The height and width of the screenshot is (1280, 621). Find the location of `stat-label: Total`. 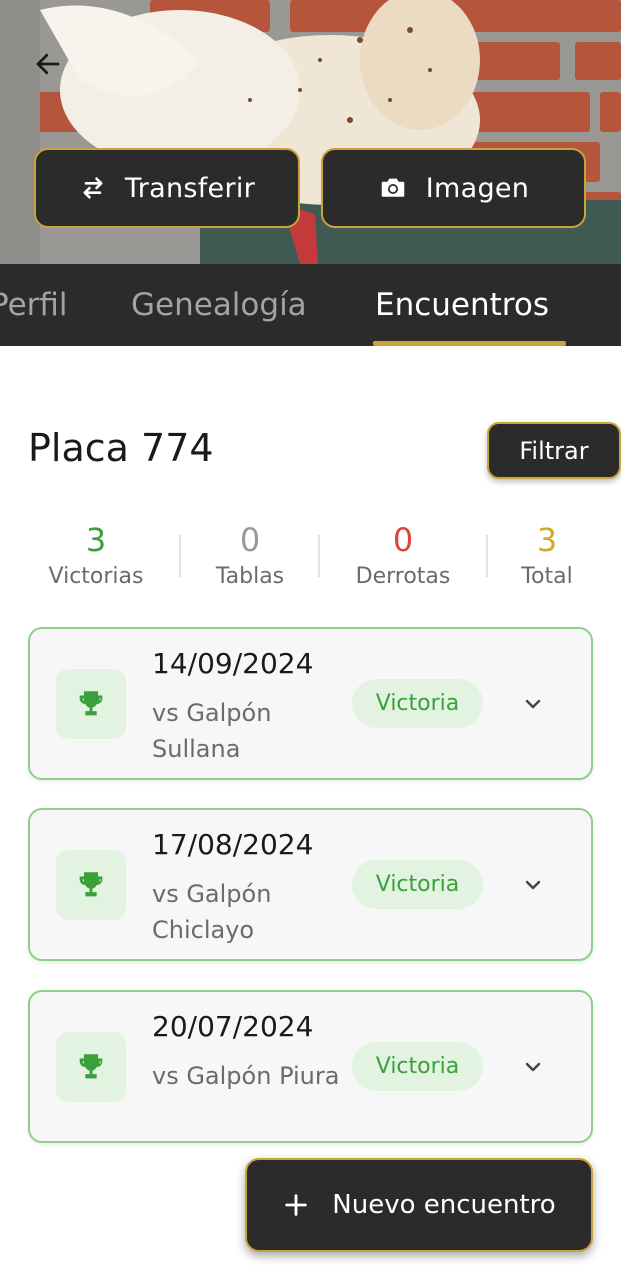

stat-label: Total is located at coordinates (547, 576).